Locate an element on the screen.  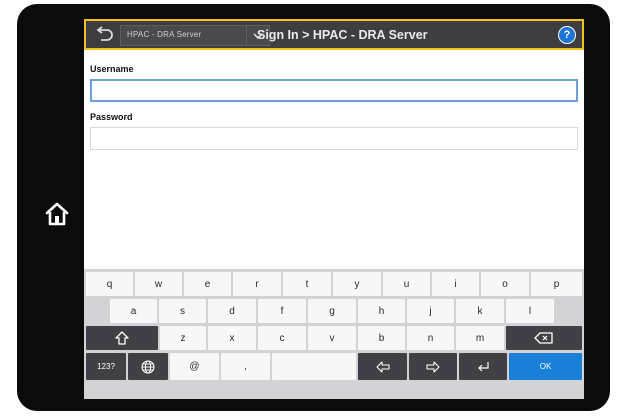
key-f: f is located at coordinates (282, 311).